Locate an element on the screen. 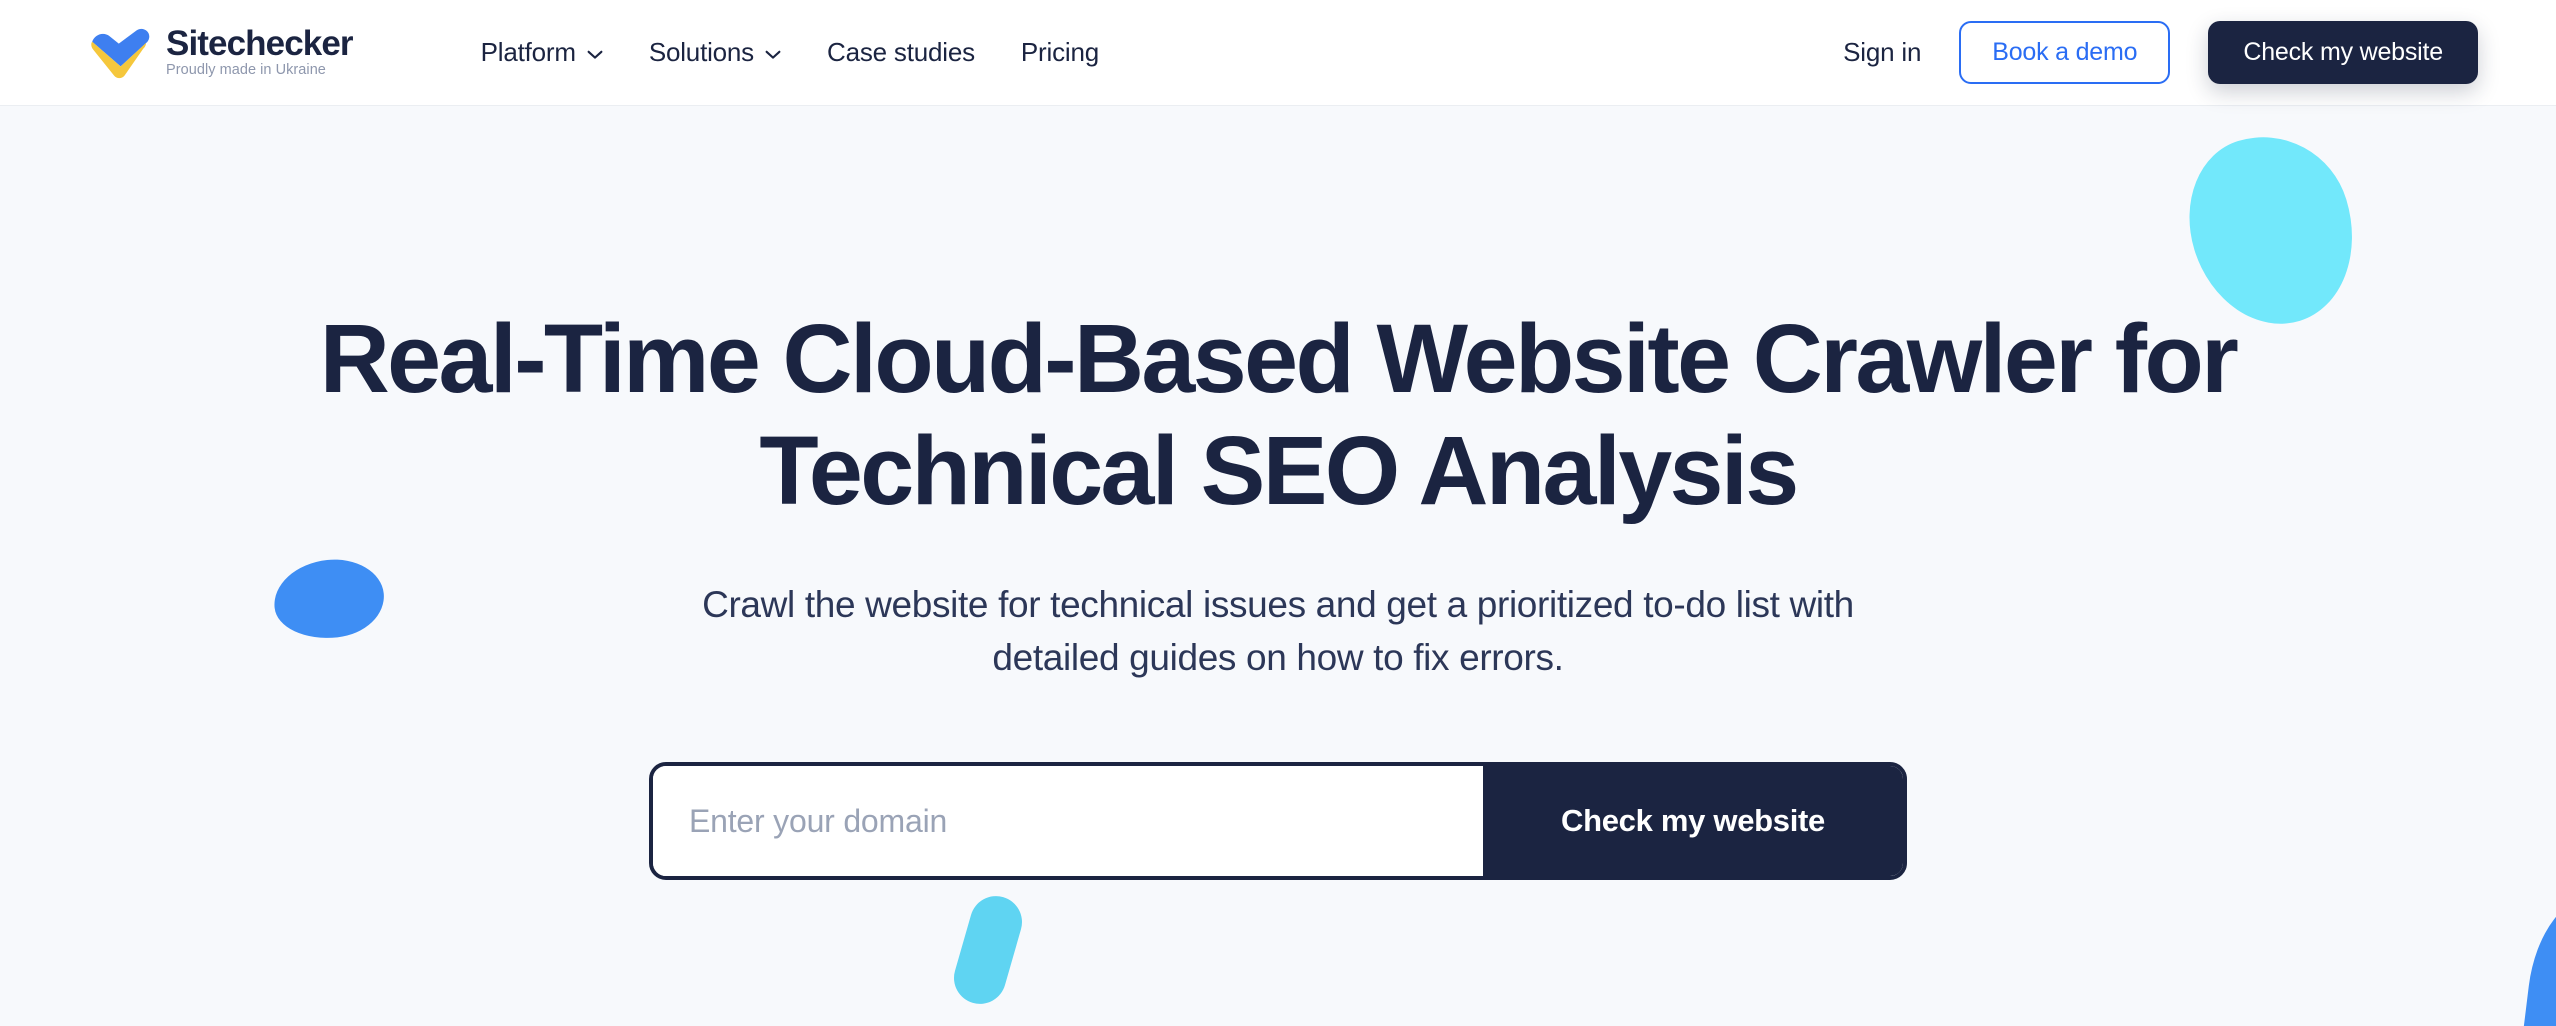 This screenshot has height=1026, width=2556. nav-item-pricing: Pricing is located at coordinates (1060, 52).